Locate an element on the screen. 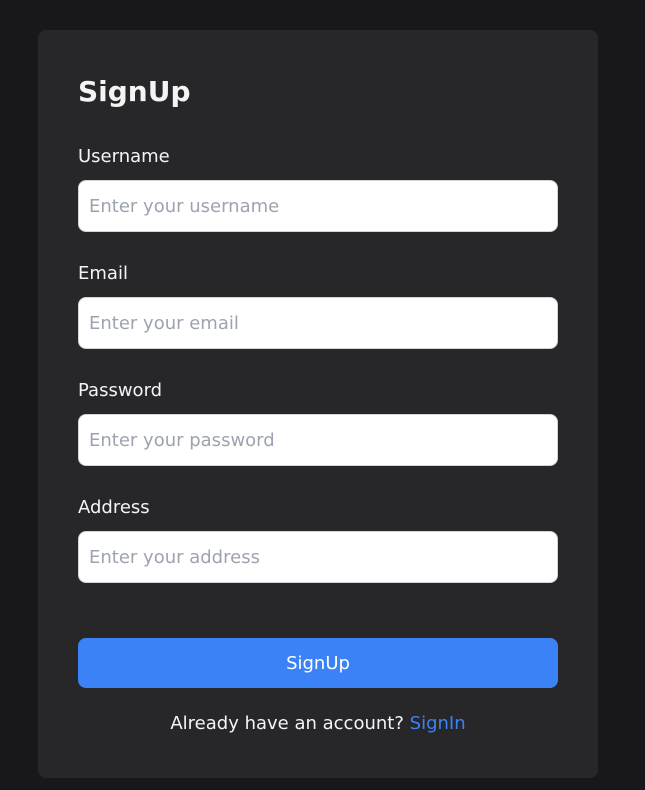  signin-prompt-text: Already have an account? is located at coordinates (287, 723).